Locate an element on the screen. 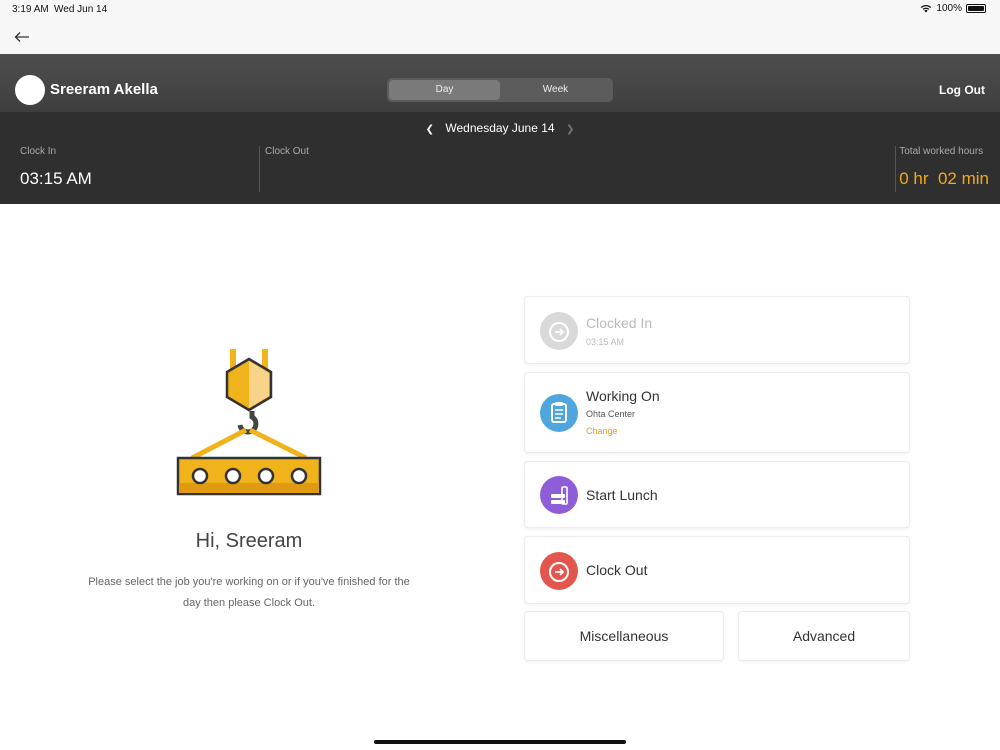 The width and height of the screenshot is (1000, 750). logout-button: Log Out is located at coordinates (962, 90).